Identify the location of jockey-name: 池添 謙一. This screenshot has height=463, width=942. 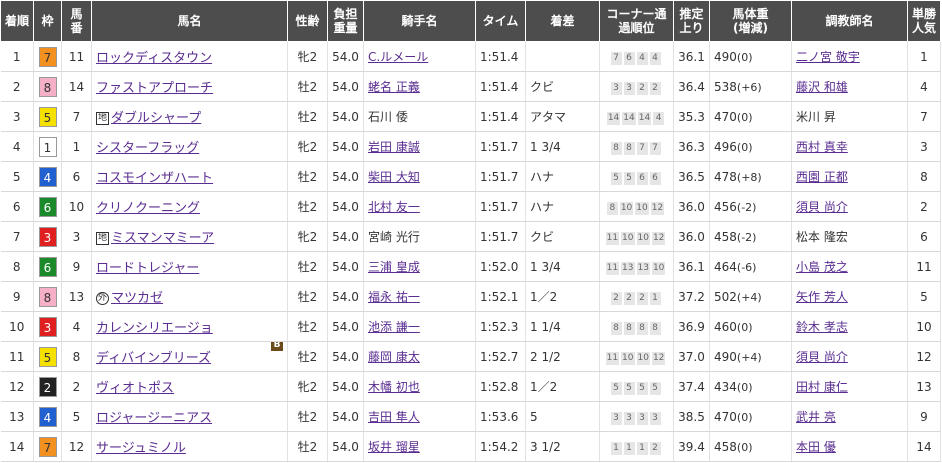
(394, 327).